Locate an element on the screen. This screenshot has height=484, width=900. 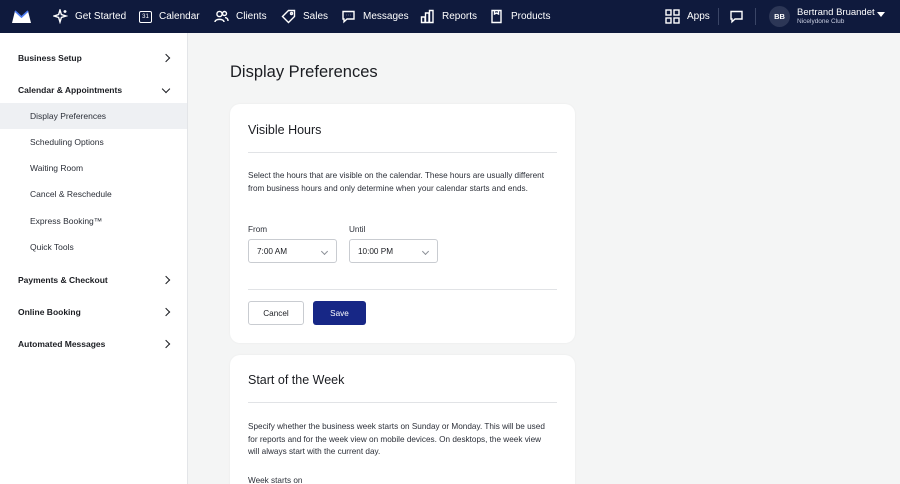
until-time-value: 10:00 PM is located at coordinates (376, 251).